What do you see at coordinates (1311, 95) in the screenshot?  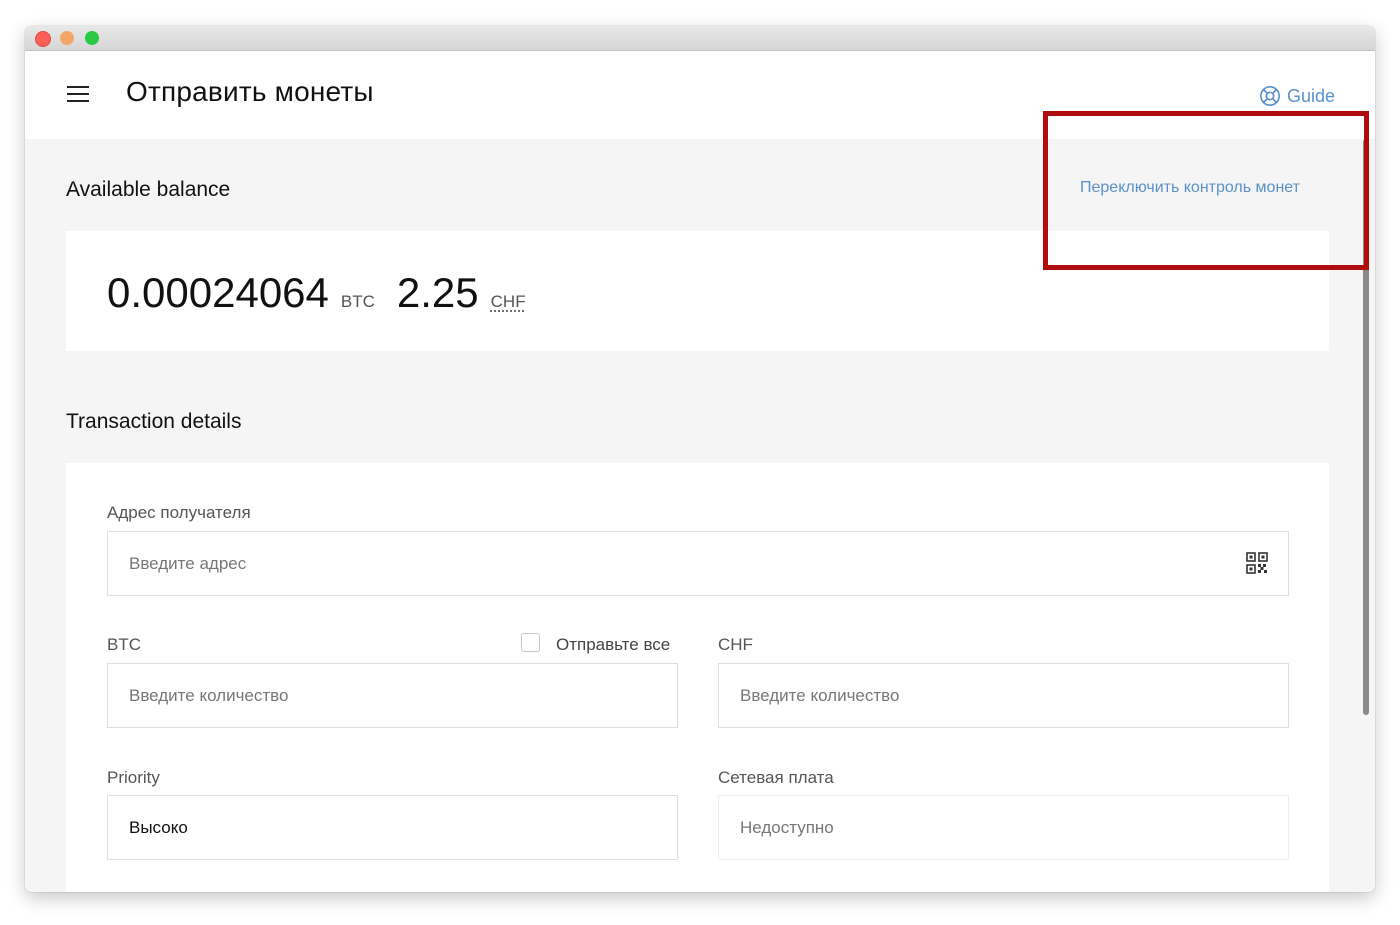 I see `guide-label: Guide` at bounding box center [1311, 95].